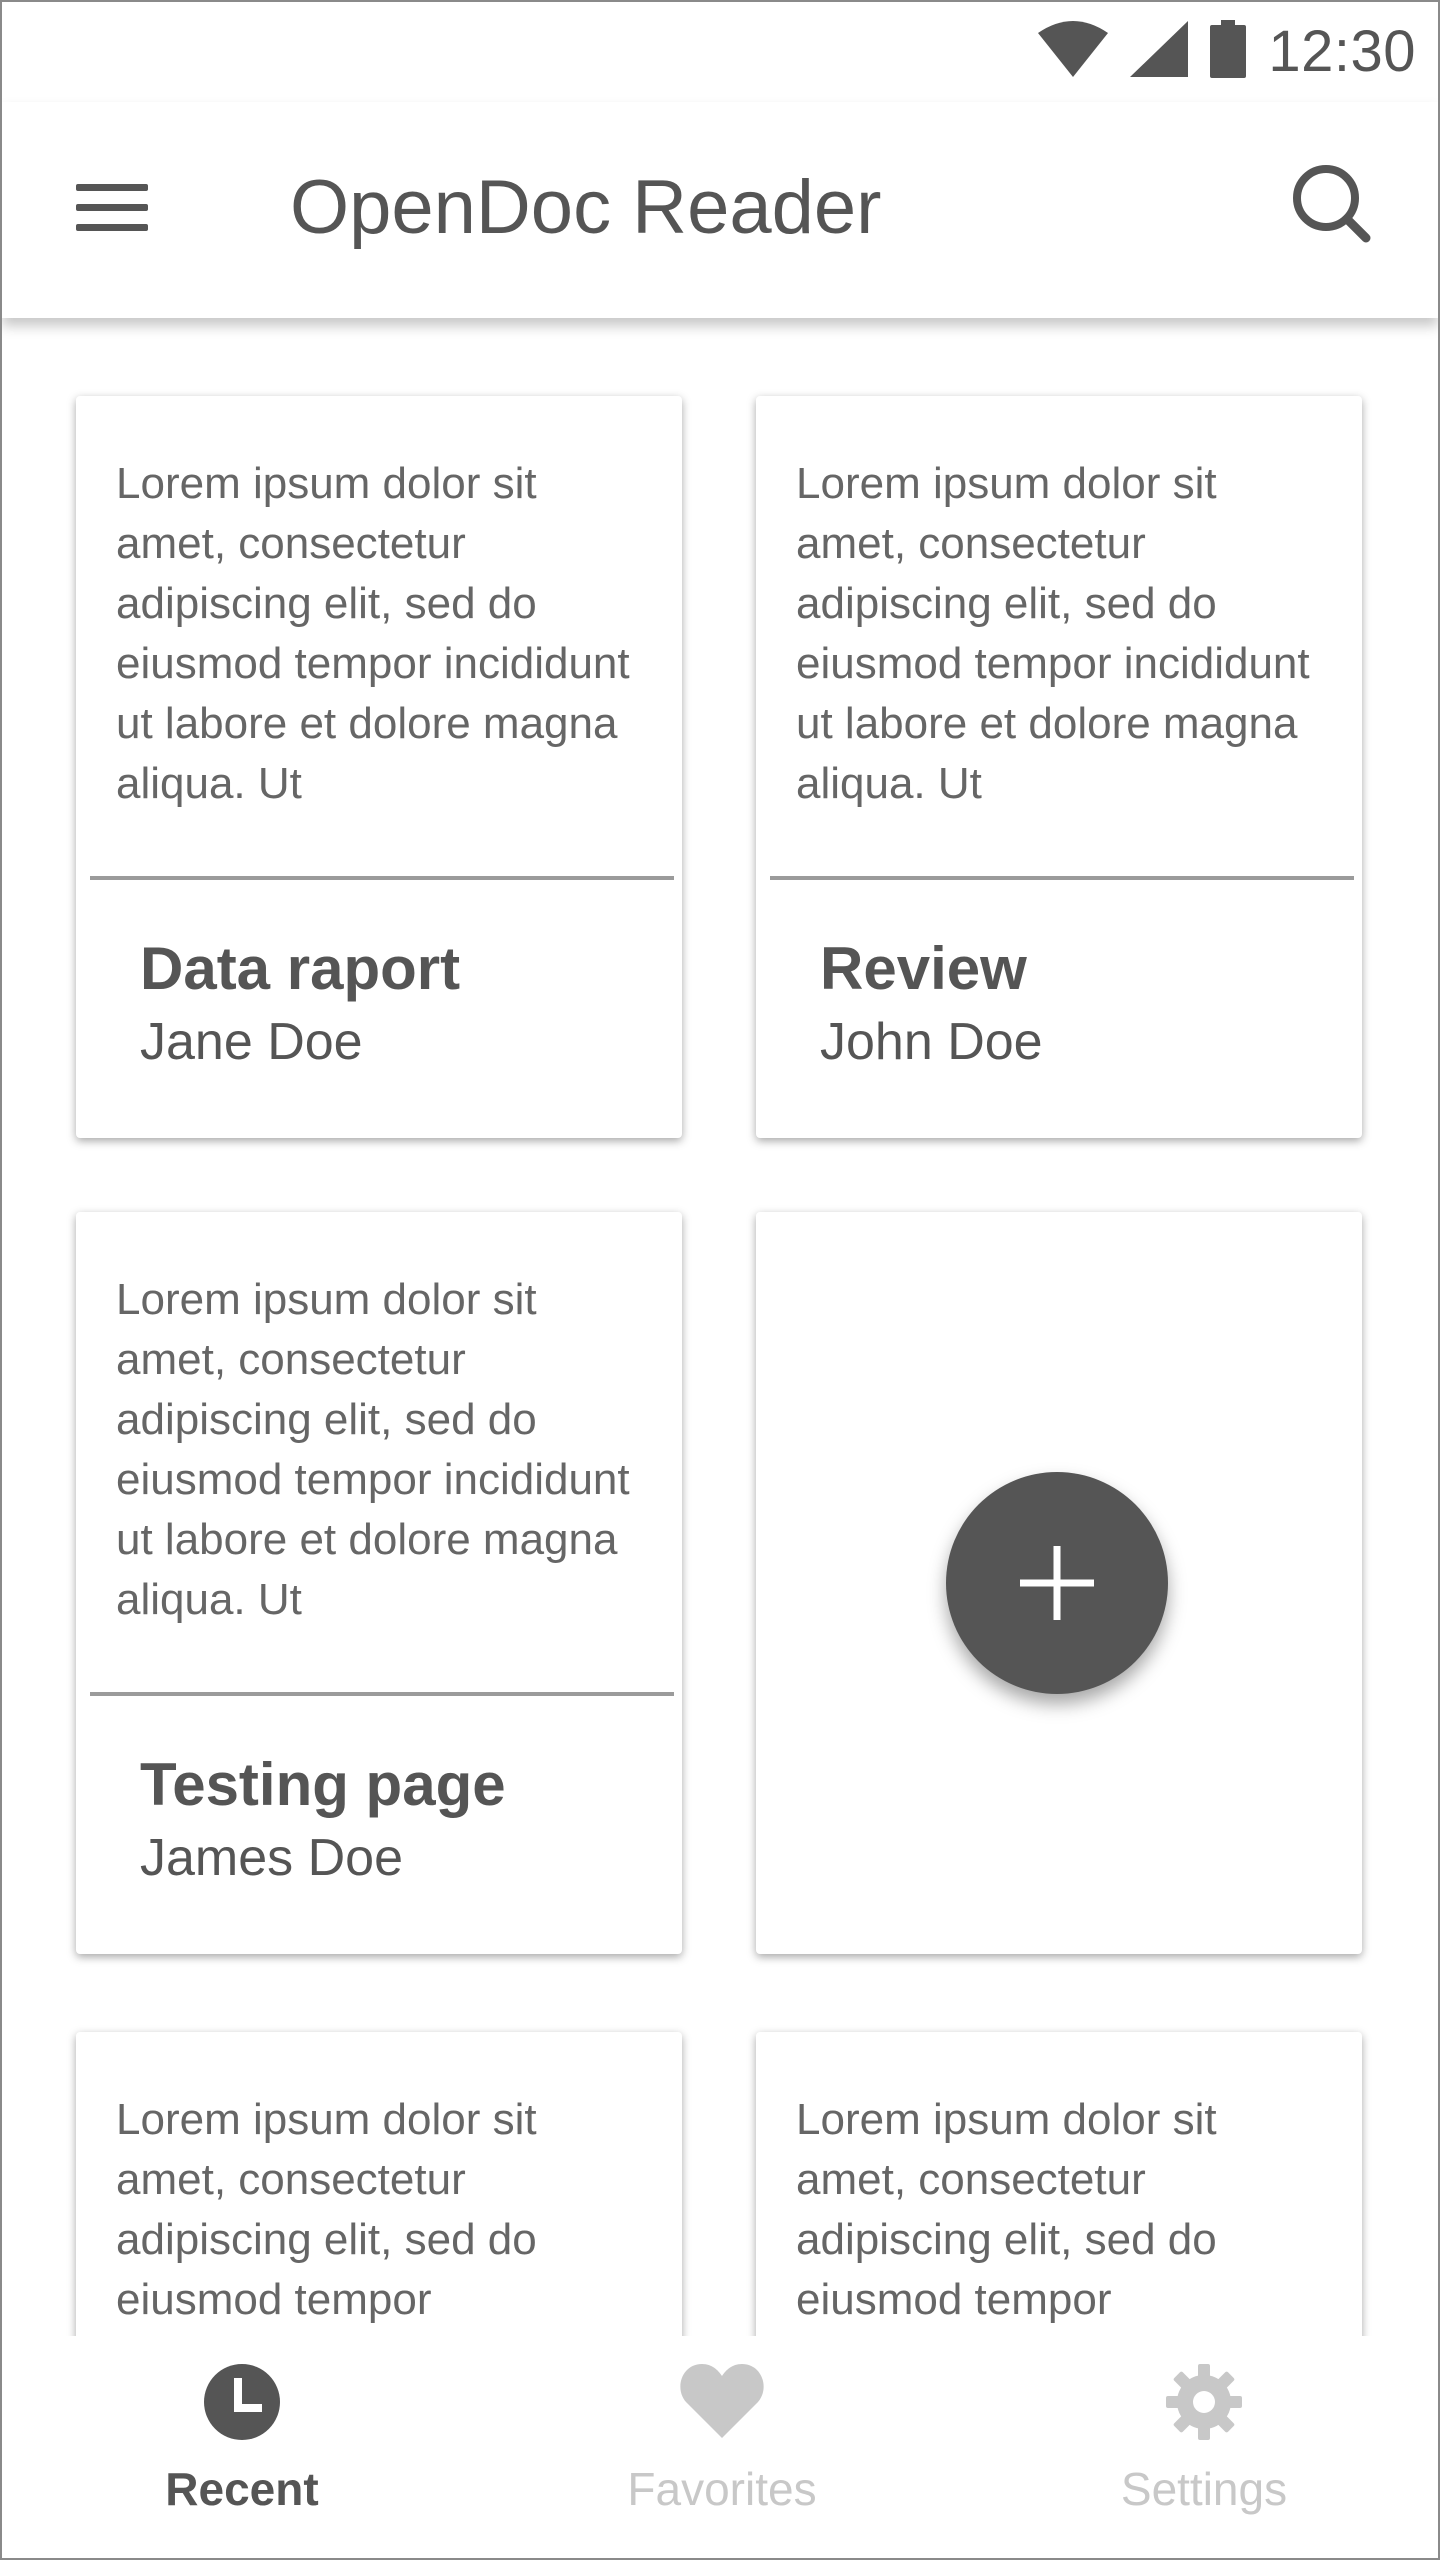 The width and height of the screenshot is (1440, 2560). I want to click on search-icon, so click(1332, 204).